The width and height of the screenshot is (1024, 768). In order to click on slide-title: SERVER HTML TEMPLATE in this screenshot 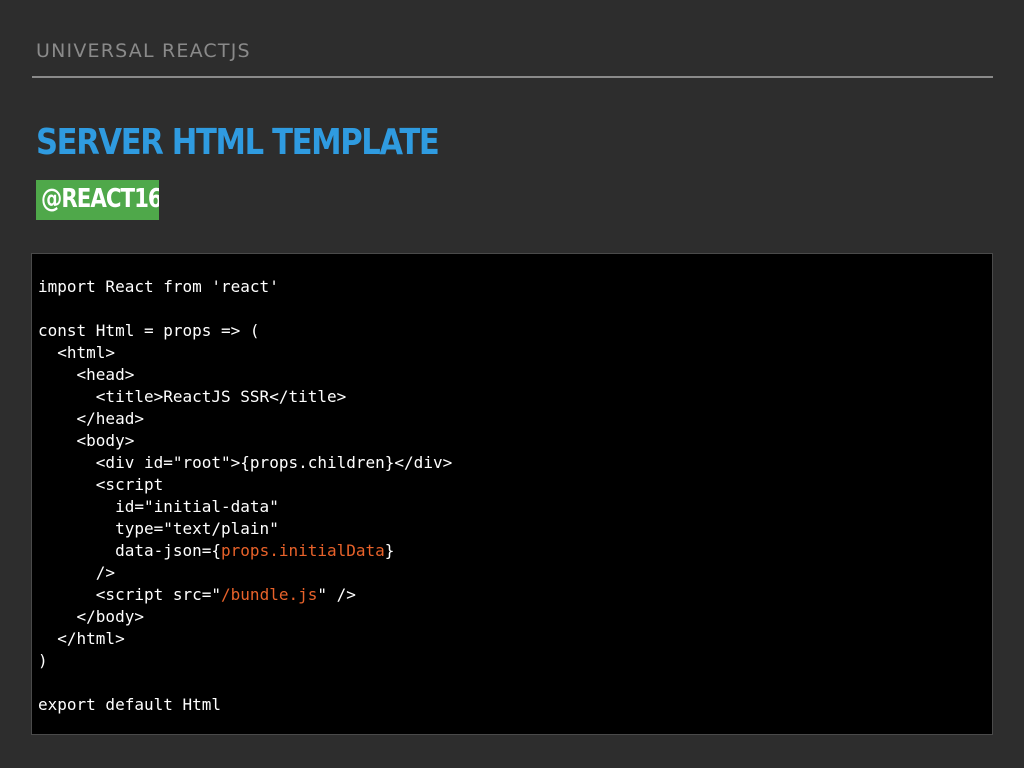, I will do `click(238, 142)`.